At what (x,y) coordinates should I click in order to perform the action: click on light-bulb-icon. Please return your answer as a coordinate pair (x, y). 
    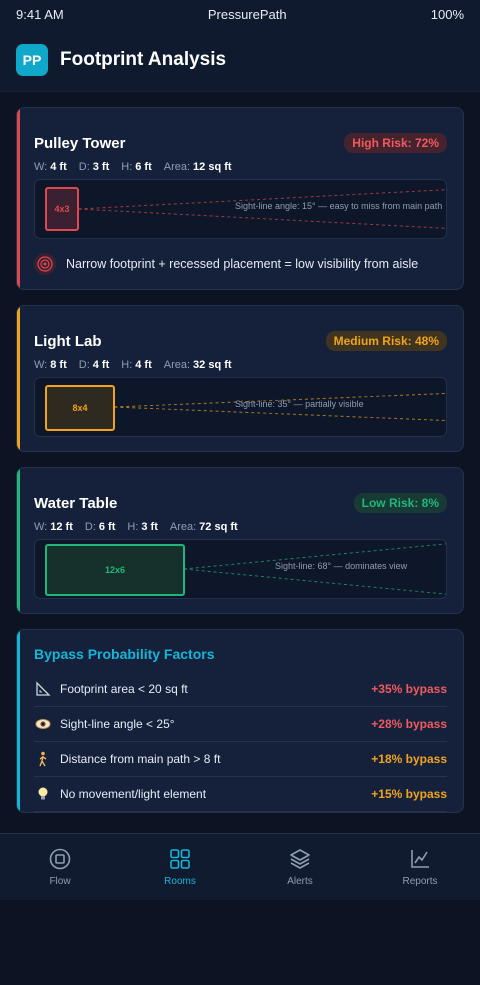
    Looking at the image, I should click on (43, 794).